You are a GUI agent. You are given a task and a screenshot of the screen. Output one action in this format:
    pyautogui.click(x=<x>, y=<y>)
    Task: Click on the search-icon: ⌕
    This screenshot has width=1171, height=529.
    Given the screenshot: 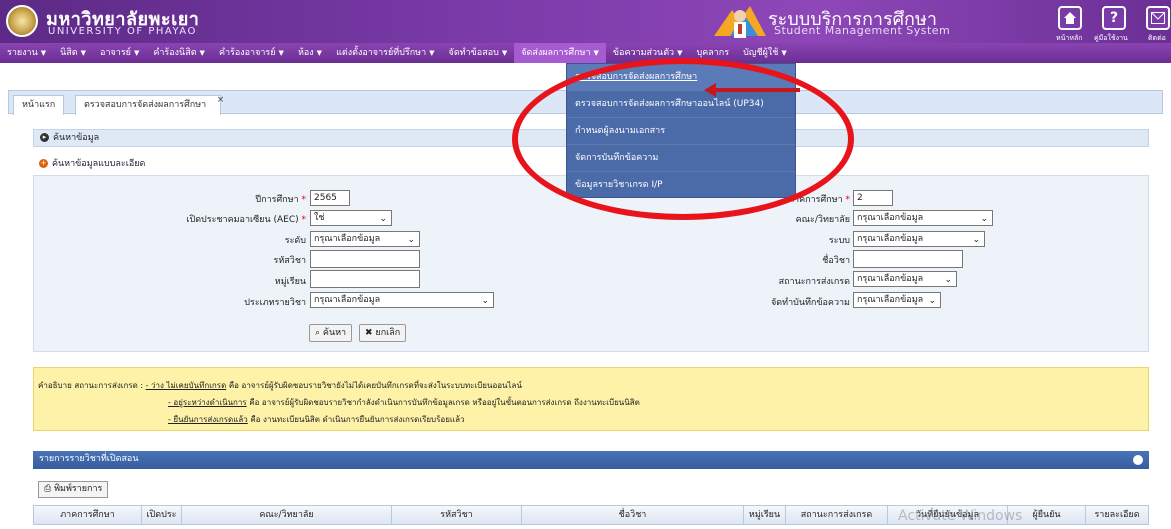 What is the action you would take?
    pyautogui.click(x=318, y=333)
    